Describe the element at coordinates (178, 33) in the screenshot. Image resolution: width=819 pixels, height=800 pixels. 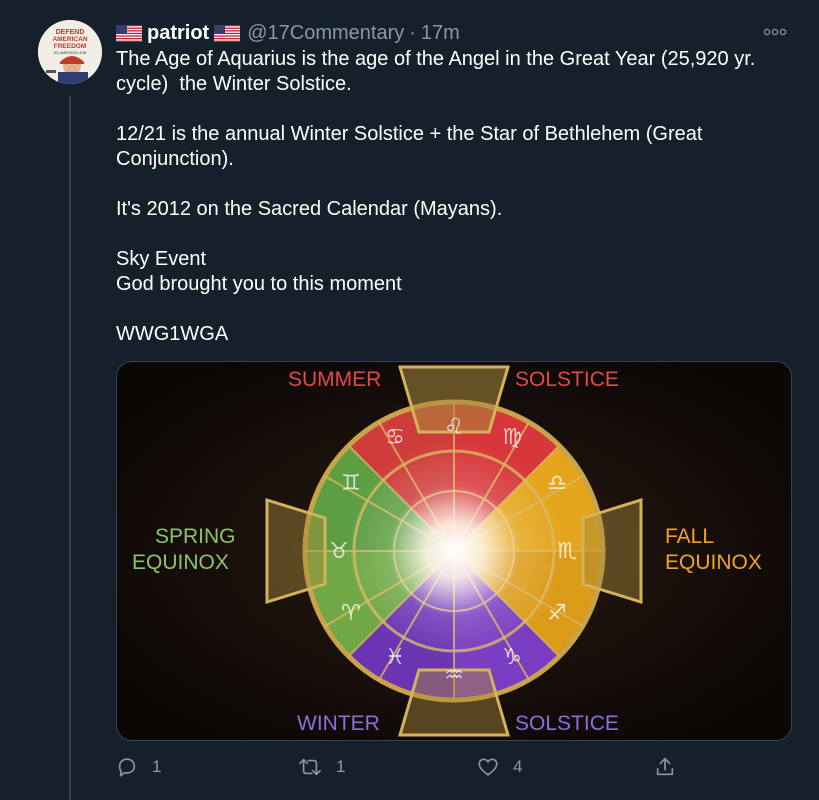
I see `display-name: patriot` at that location.